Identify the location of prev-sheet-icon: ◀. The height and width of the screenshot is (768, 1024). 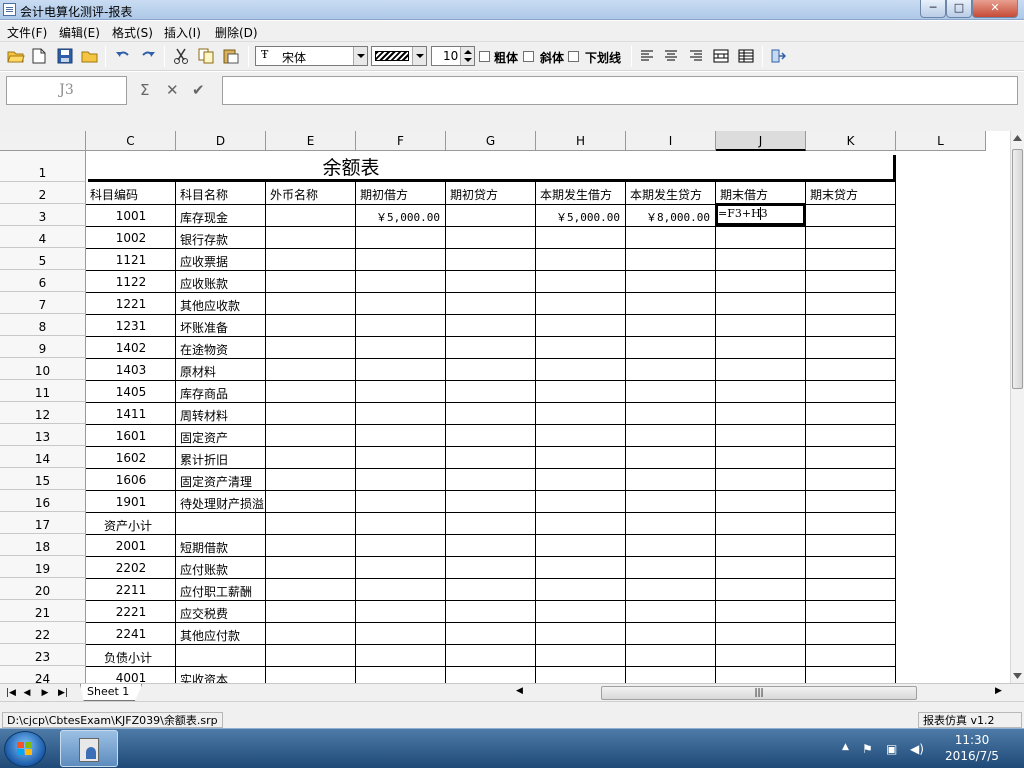
(27, 693).